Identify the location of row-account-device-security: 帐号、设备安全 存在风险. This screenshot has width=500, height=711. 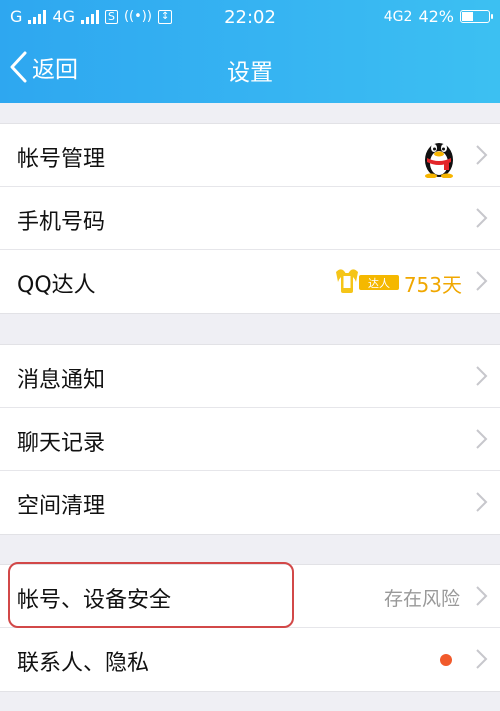
(250, 596).